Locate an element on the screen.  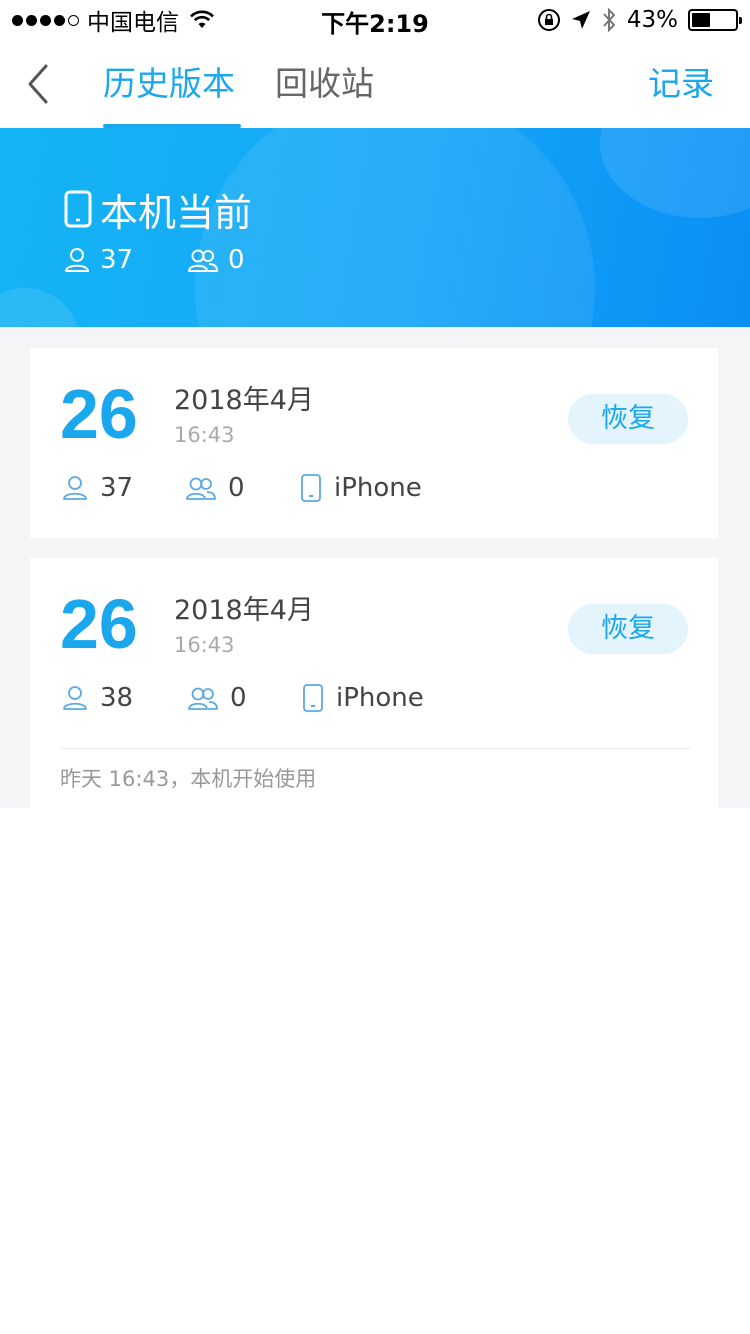
battery-fill is located at coordinates (701, 20).